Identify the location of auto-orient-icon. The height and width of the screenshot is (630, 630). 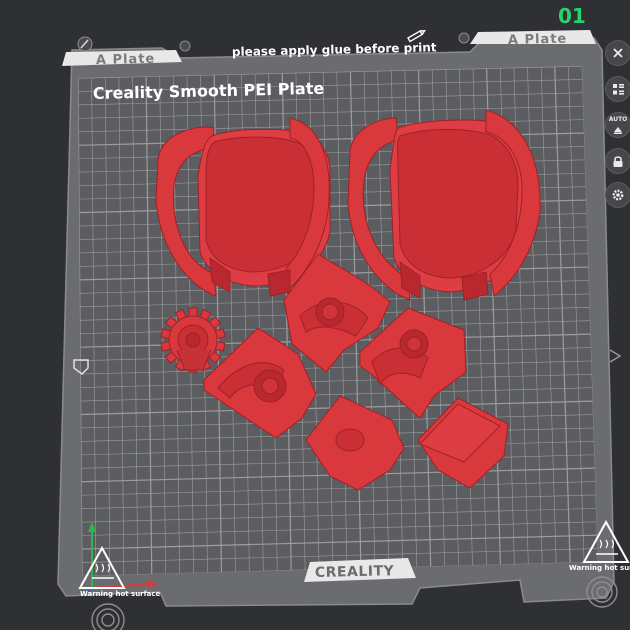
(618, 130).